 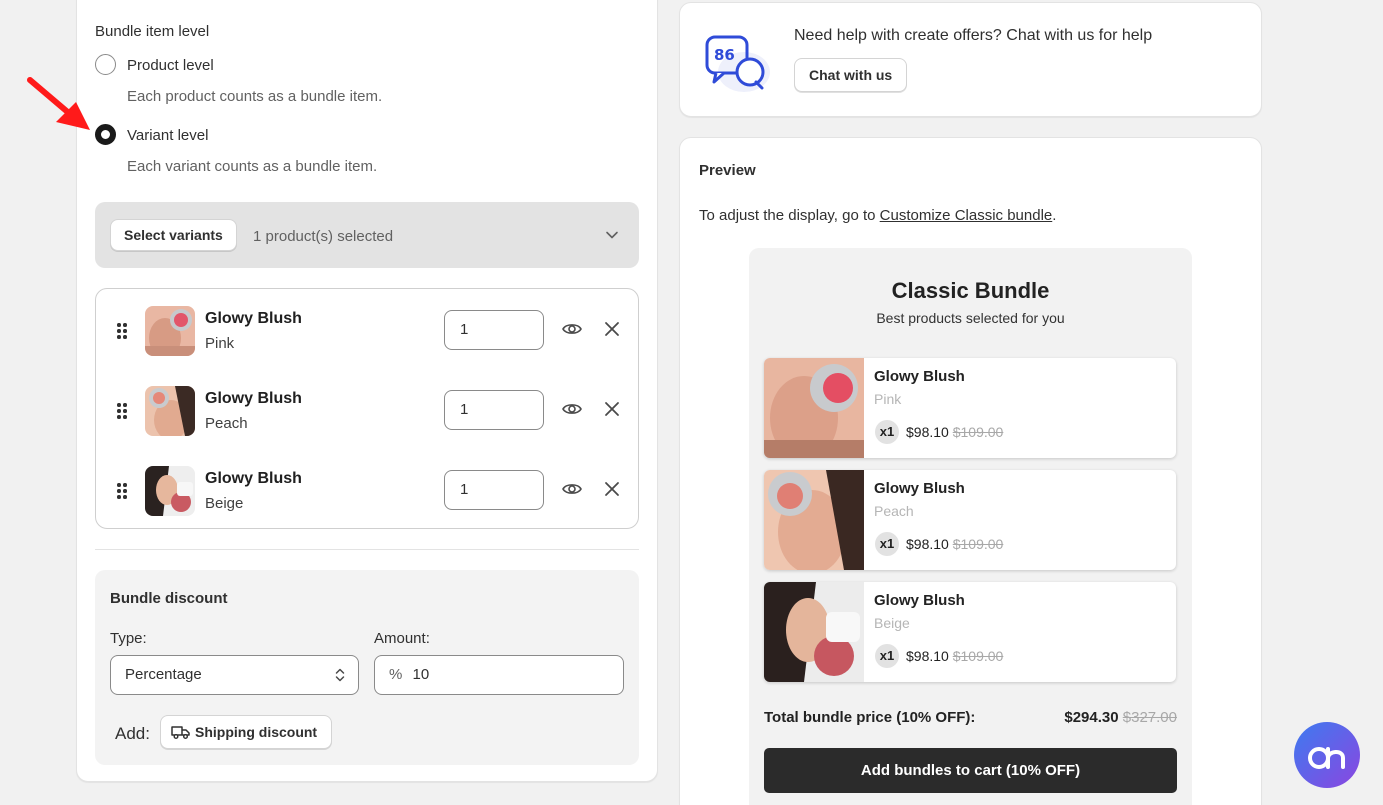 What do you see at coordinates (128, 638) in the screenshot?
I see `type-label: Type:` at bounding box center [128, 638].